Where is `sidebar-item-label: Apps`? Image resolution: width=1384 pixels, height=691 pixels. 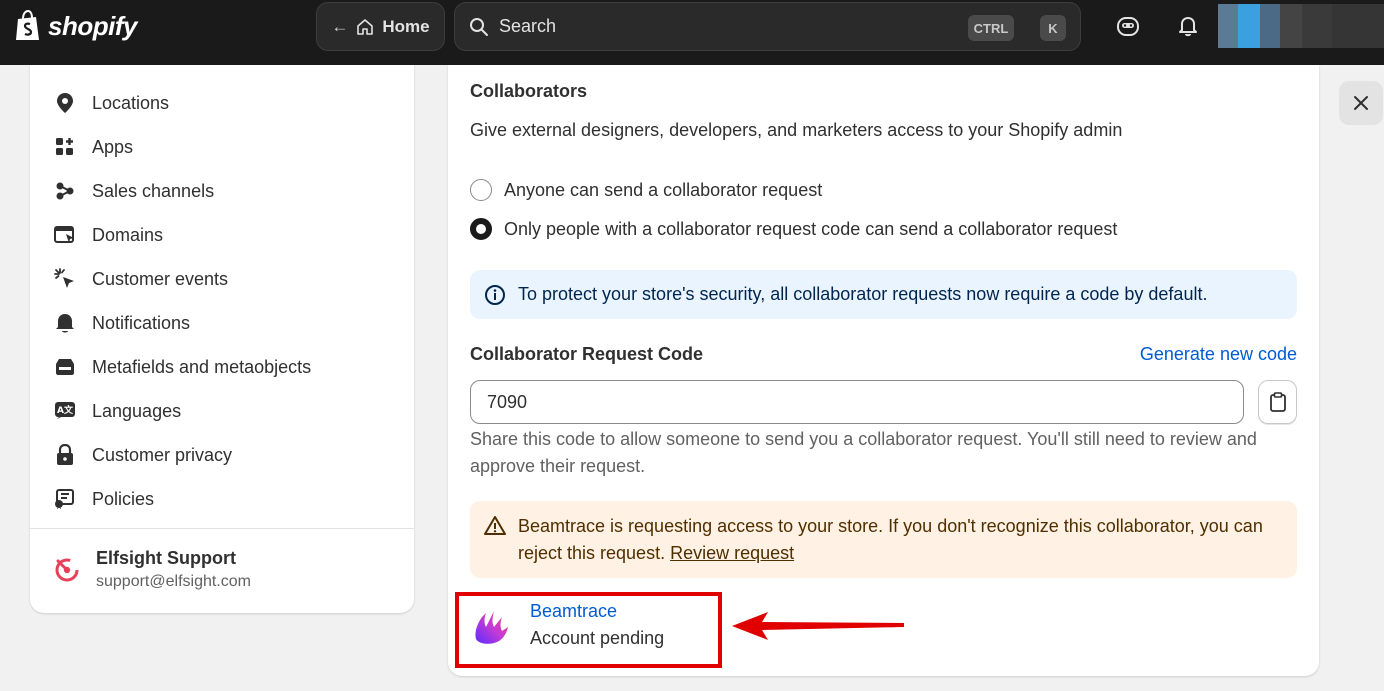 sidebar-item-label: Apps is located at coordinates (113, 146).